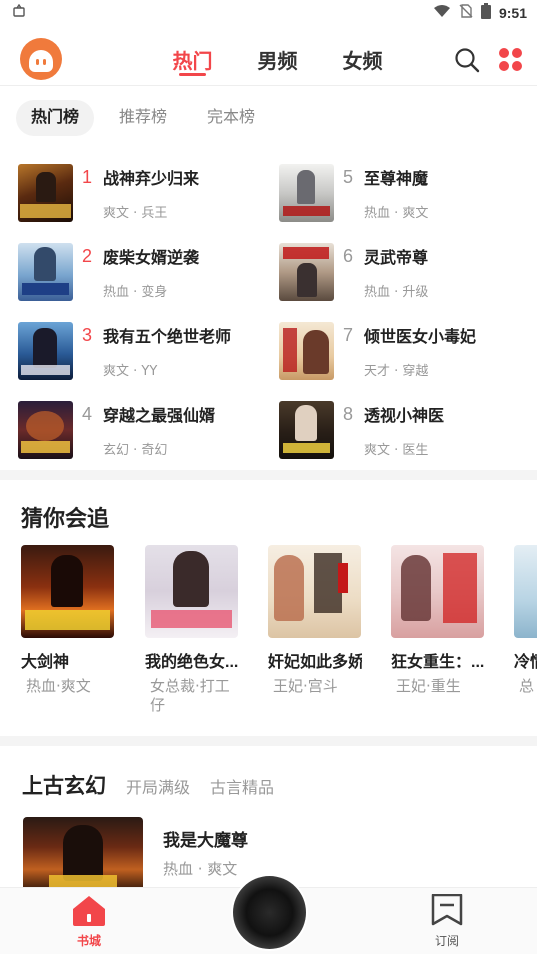 The width and height of the screenshot is (537, 954). I want to click on book-tags: 热血 · 升级, so click(396, 292).